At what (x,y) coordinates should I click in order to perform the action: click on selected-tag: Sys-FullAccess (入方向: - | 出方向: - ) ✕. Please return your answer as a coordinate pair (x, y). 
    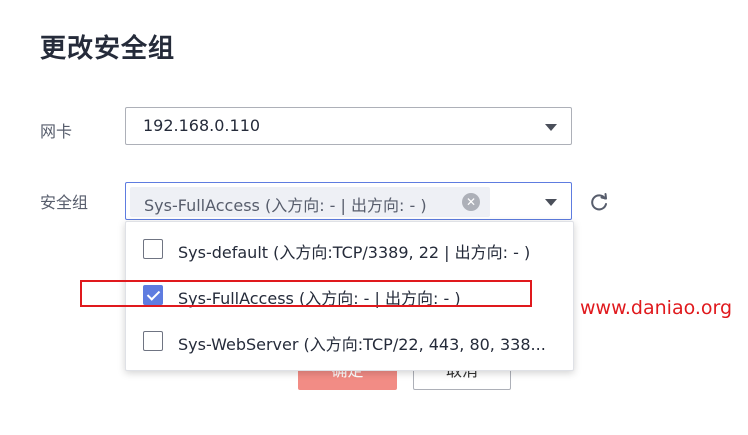
    Looking at the image, I should click on (310, 202).